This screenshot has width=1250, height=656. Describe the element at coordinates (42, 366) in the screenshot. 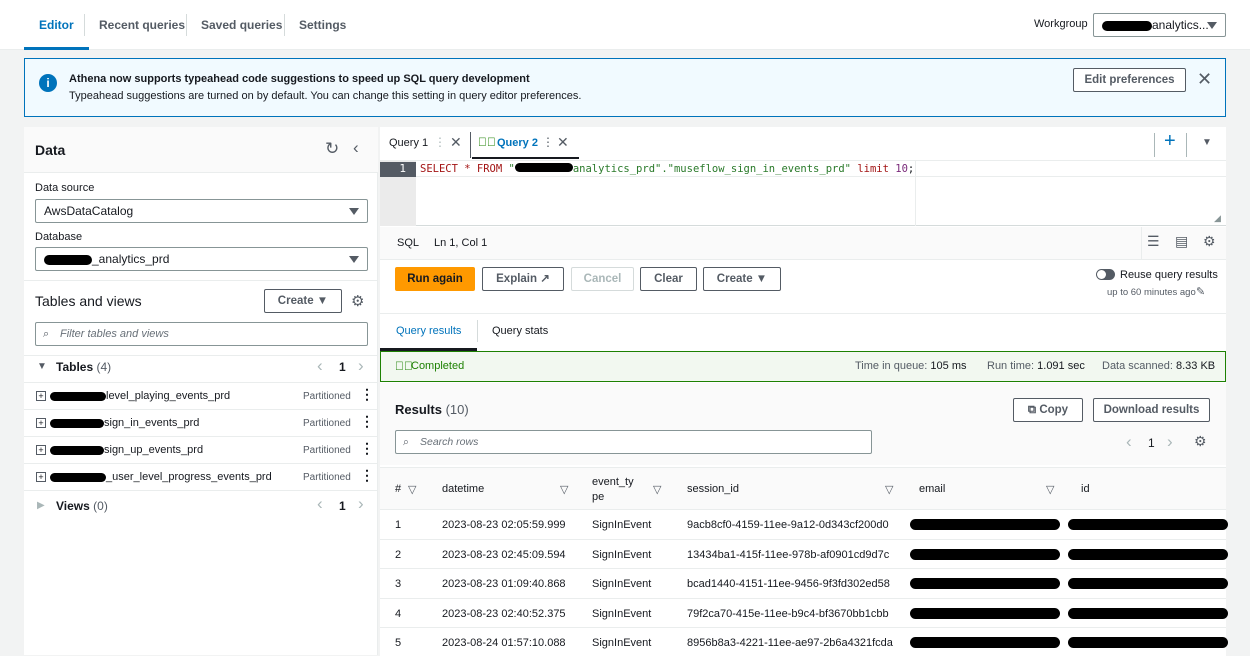

I see `caret-expanded-icon: ▼` at that location.